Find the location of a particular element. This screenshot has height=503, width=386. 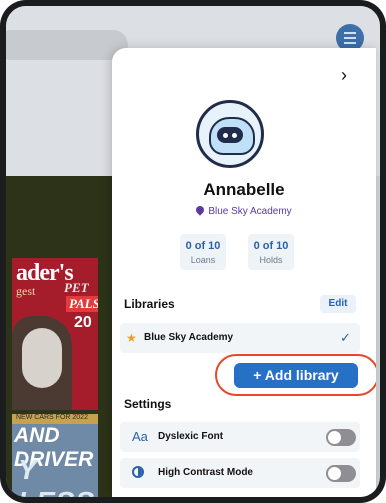

loans-stat: 0 of 10 Loans is located at coordinates (203, 252).